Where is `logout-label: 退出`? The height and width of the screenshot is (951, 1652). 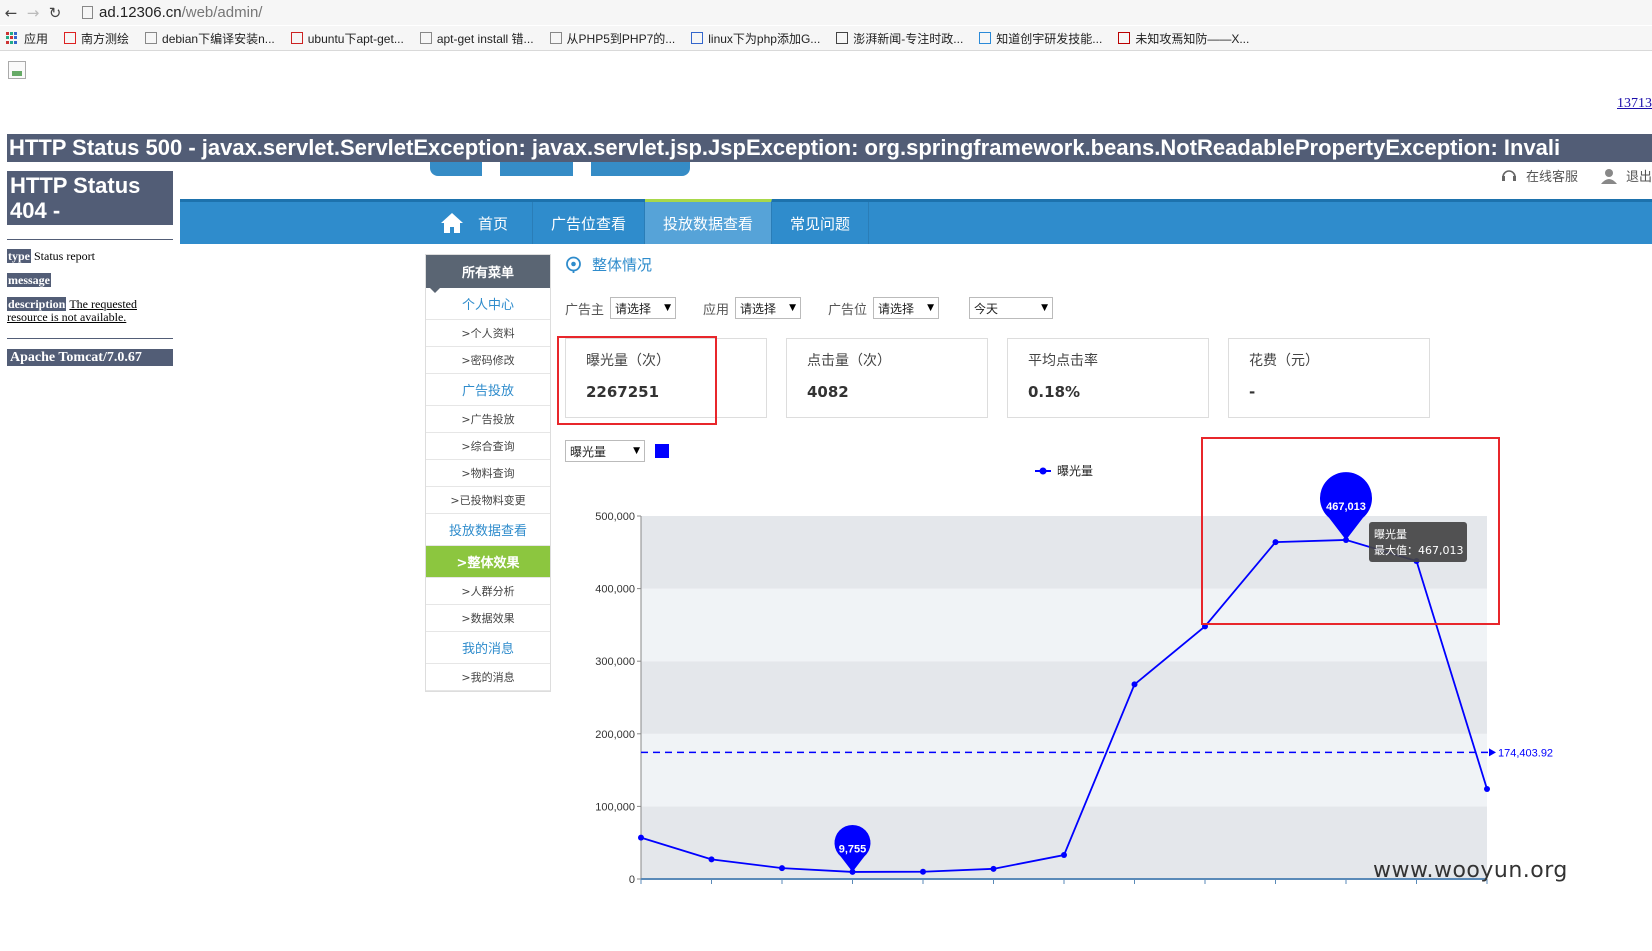
logout-label: 退出 is located at coordinates (1638, 177).